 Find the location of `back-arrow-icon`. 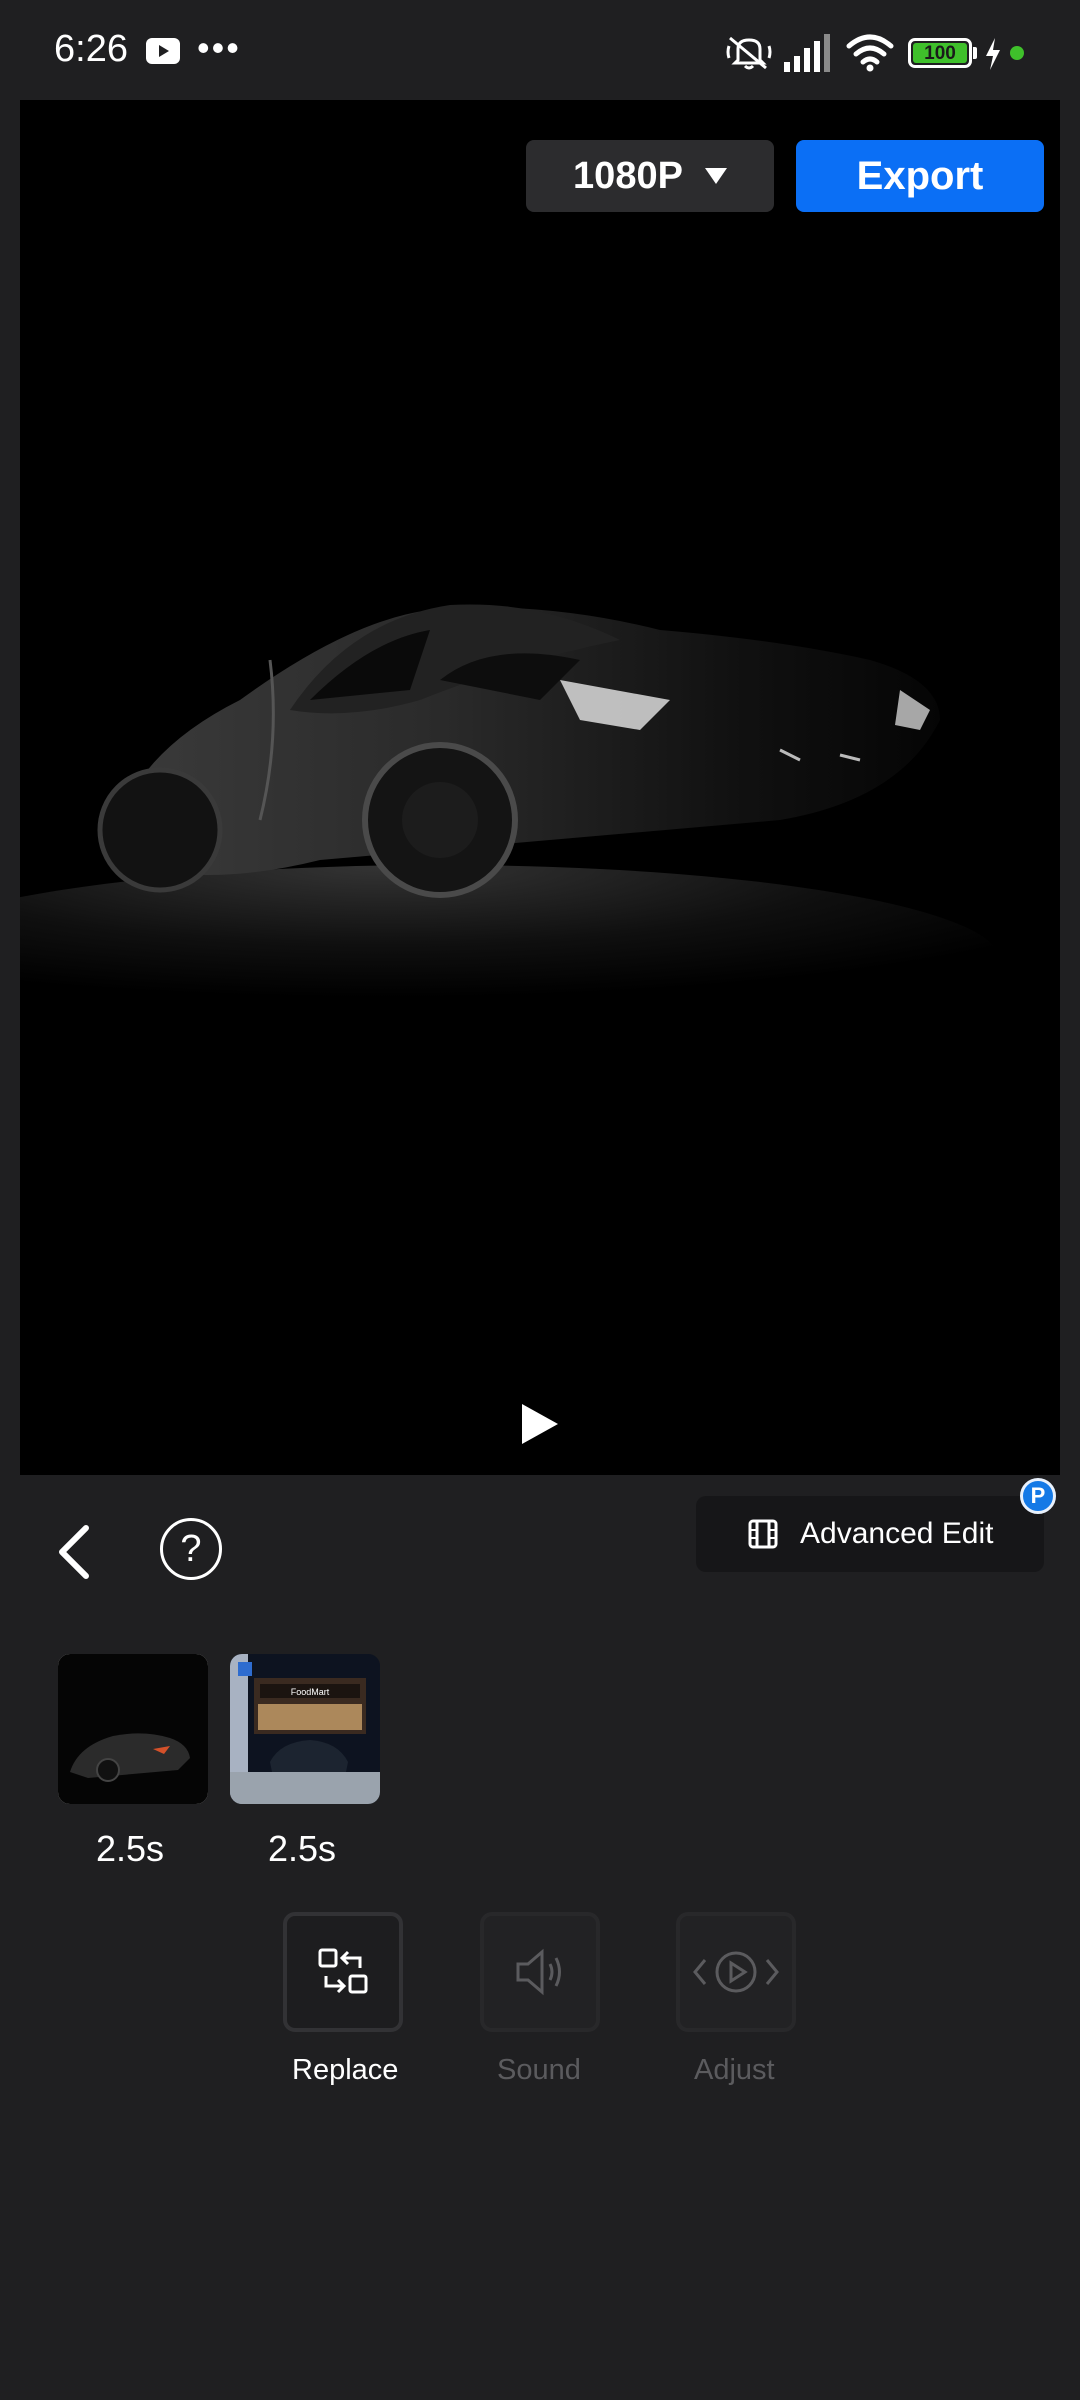

back-arrow-icon is located at coordinates (78, 1552).